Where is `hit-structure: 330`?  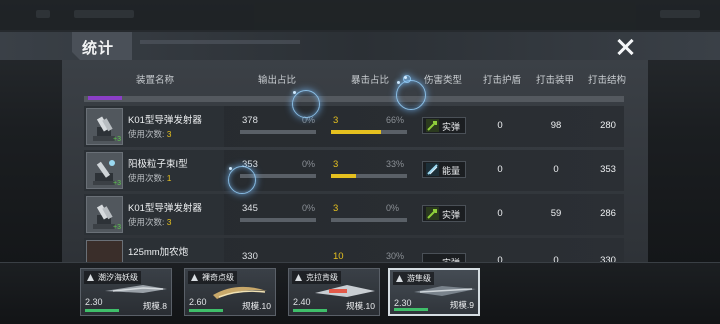 hit-structure: 330 is located at coordinates (608, 258).